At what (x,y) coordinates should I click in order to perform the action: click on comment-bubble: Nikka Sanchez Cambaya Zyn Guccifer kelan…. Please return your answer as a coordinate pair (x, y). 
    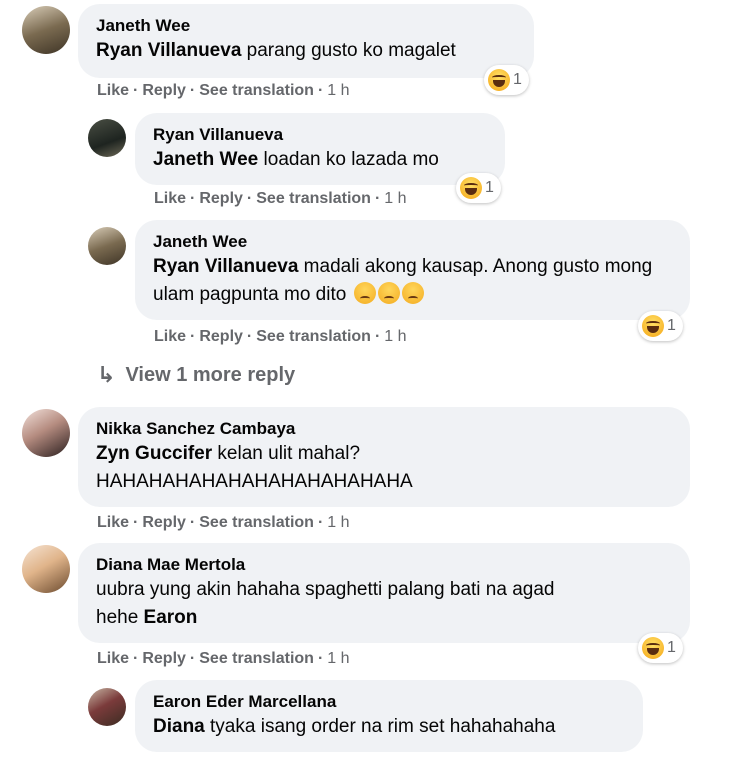
    Looking at the image, I should click on (384, 457).